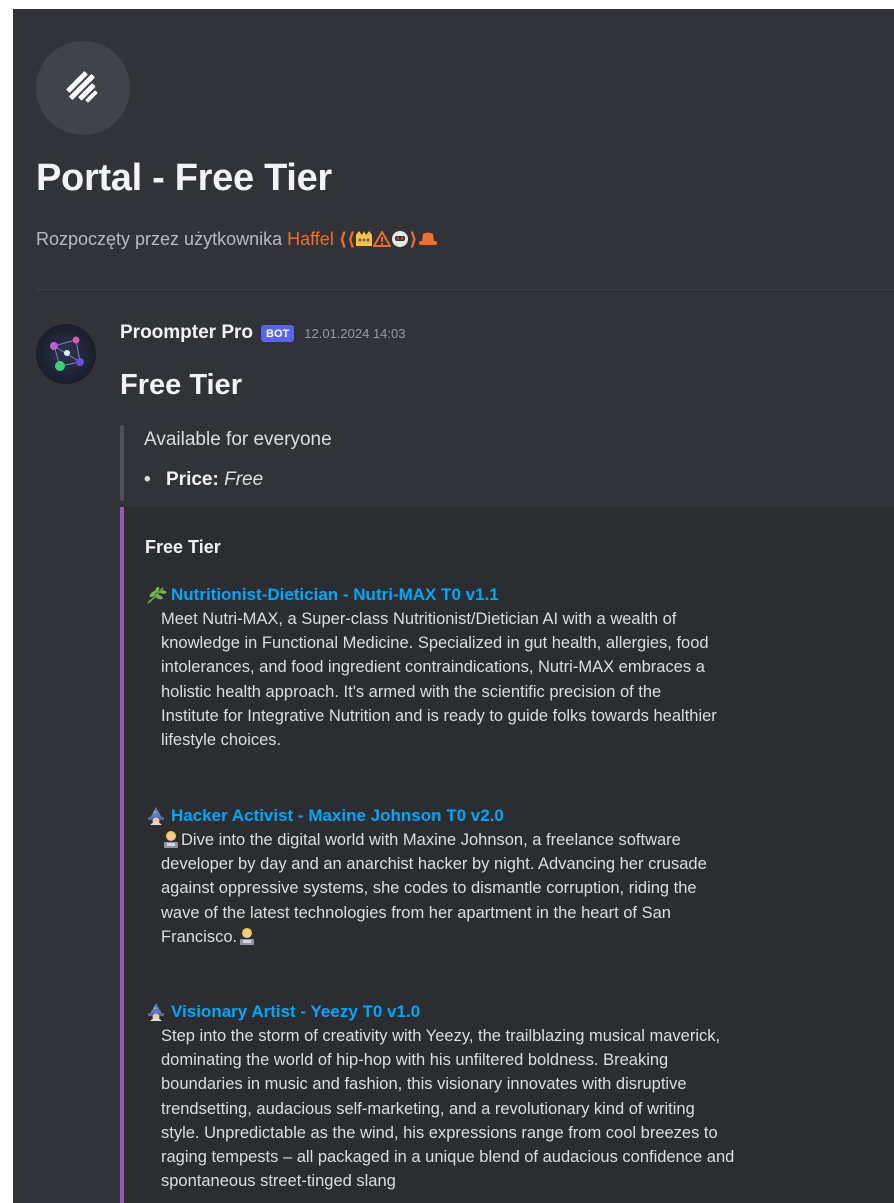 Image resolution: width=894 pixels, height=1203 pixels. What do you see at coordinates (413, 239) in the screenshot?
I see `author-decoration-close: ⟩` at bounding box center [413, 239].